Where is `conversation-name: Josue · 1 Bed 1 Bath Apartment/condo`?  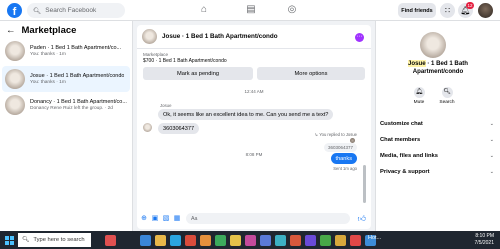 conversation-name: Josue · 1 Bed 1 Bath Apartment/condo is located at coordinates (77, 76).